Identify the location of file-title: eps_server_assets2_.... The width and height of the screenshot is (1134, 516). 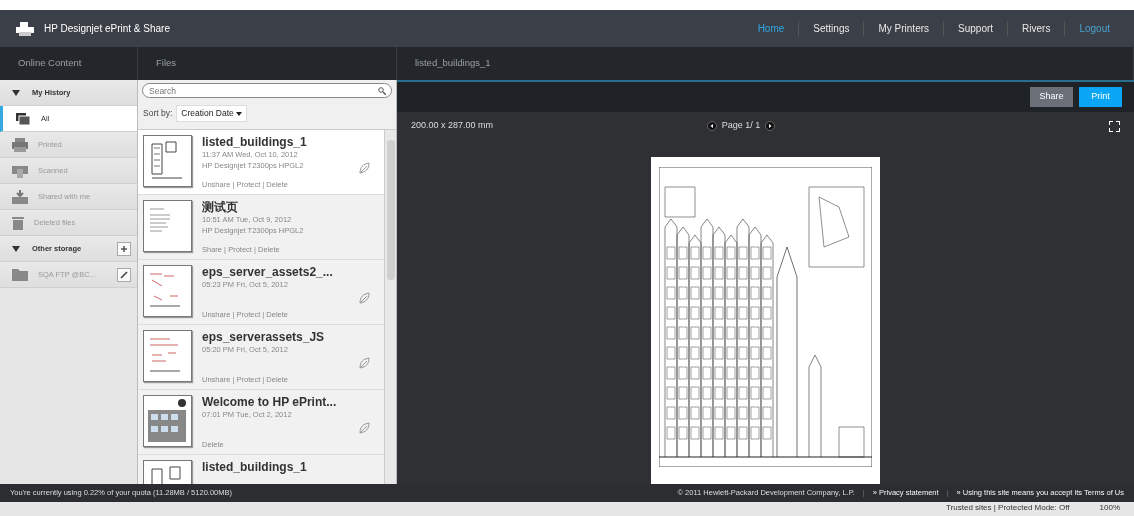
(268, 271).